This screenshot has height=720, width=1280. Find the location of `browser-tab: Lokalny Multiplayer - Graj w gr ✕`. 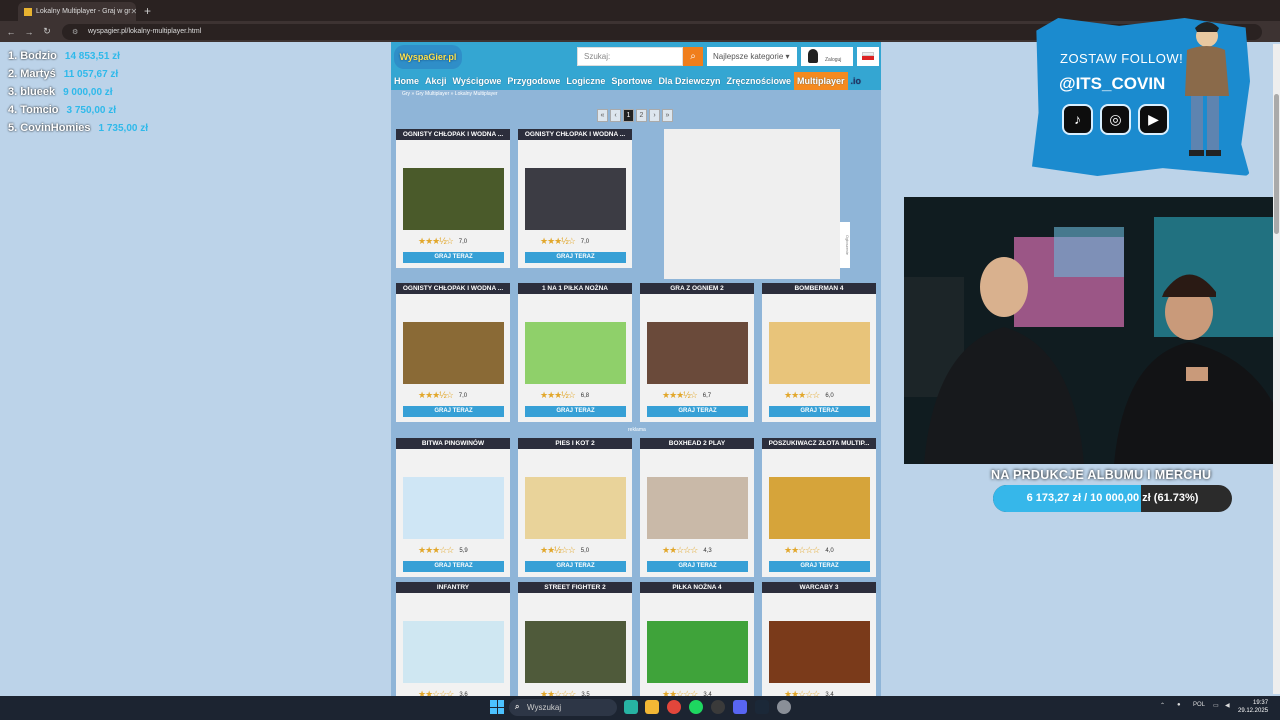

browser-tab: Lokalny Multiplayer - Graj w gr ✕ is located at coordinates (77, 11).